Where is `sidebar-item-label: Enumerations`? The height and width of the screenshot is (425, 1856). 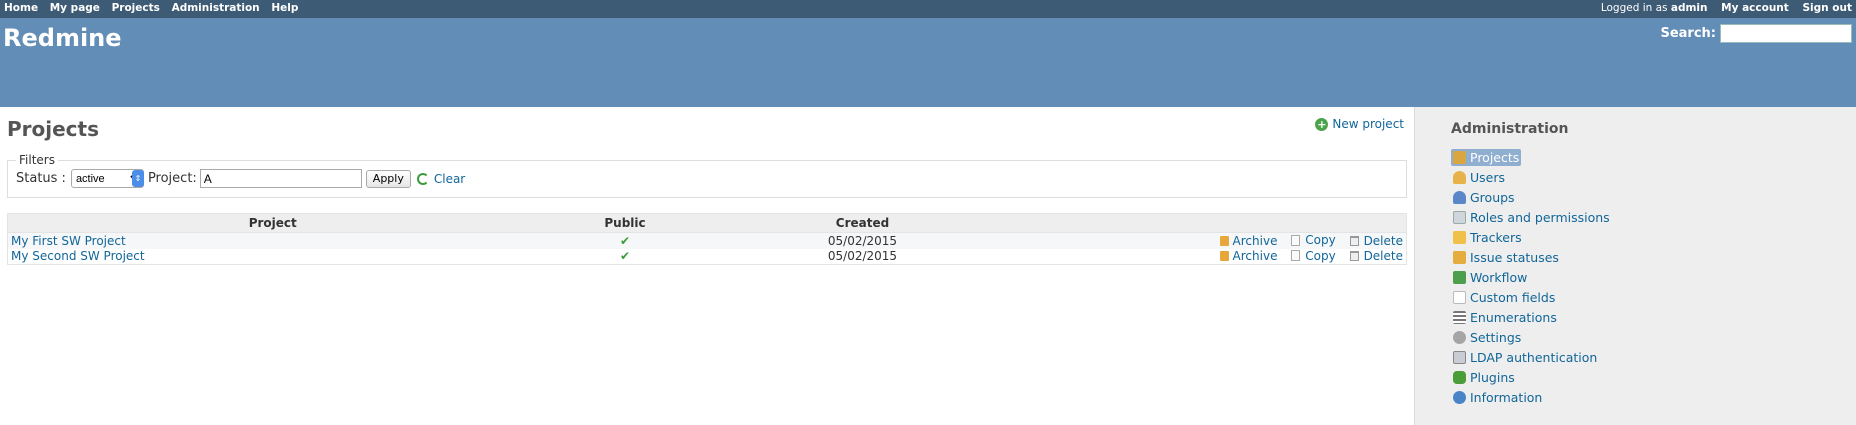 sidebar-item-label: Enumerations is located at coordinates (1513, 317).